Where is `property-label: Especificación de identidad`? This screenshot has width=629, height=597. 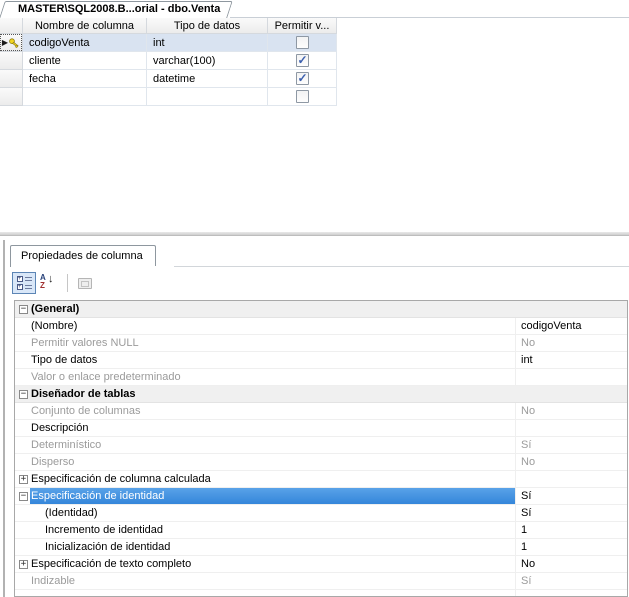
property-label: Especificación de identidad is located at coordinates (98, 496).